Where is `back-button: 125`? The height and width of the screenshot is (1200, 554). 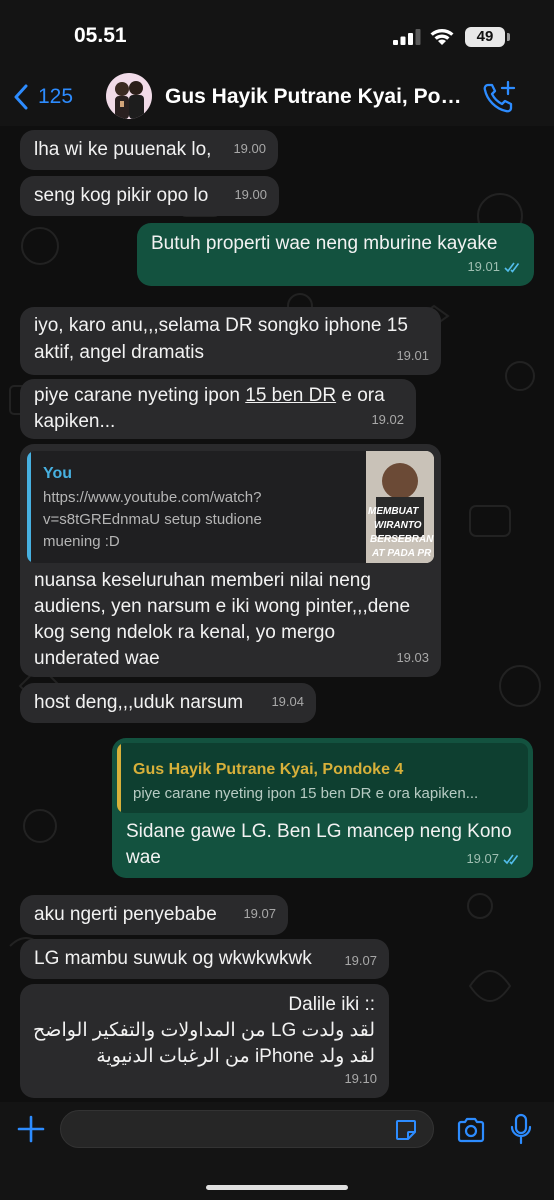 back-button: 125 is located at coordinates (43, 97).